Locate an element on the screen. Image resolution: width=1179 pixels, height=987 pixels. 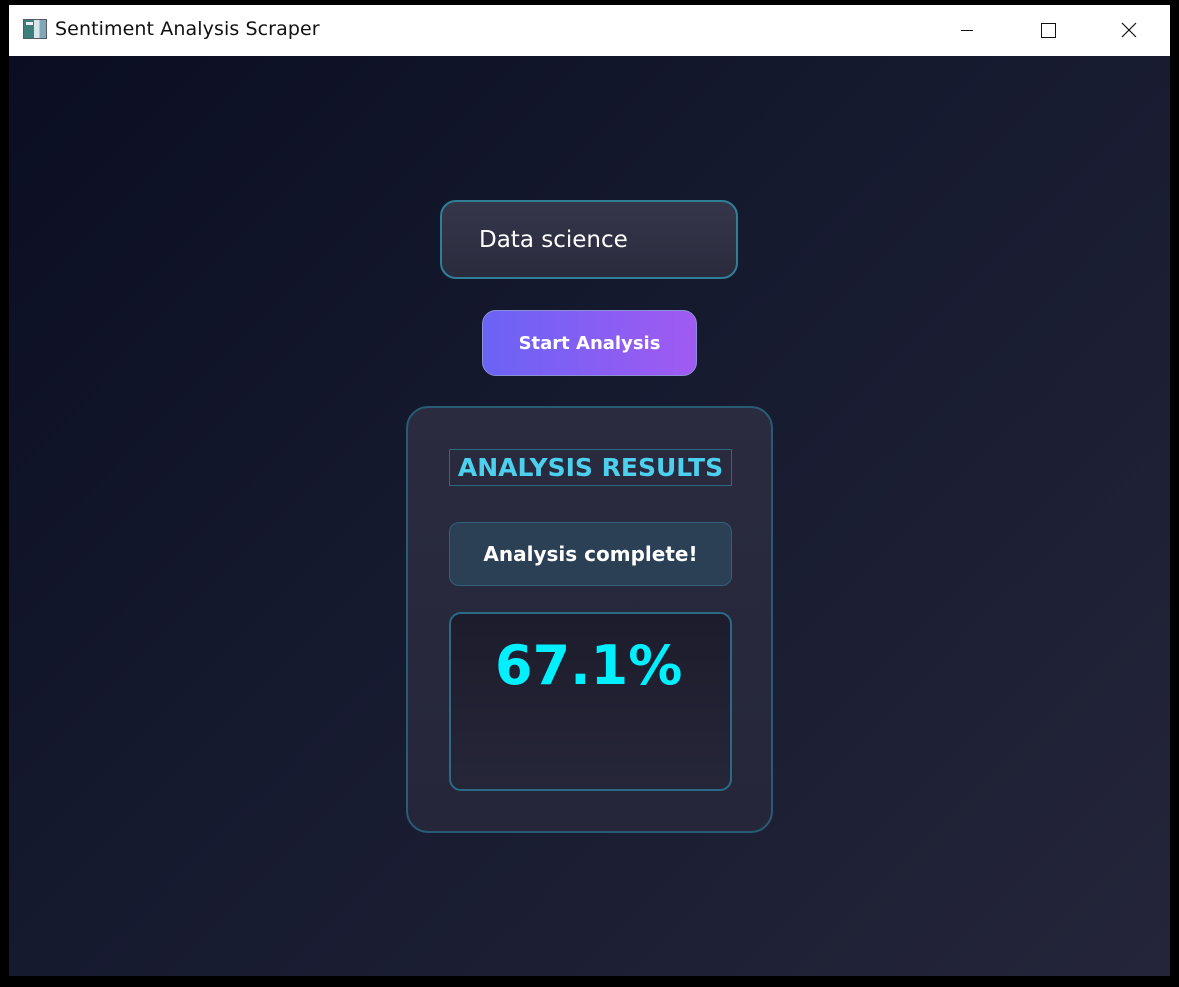
title-bar: Sentiment Analysis Scraper is located at coordinates (589, 30).